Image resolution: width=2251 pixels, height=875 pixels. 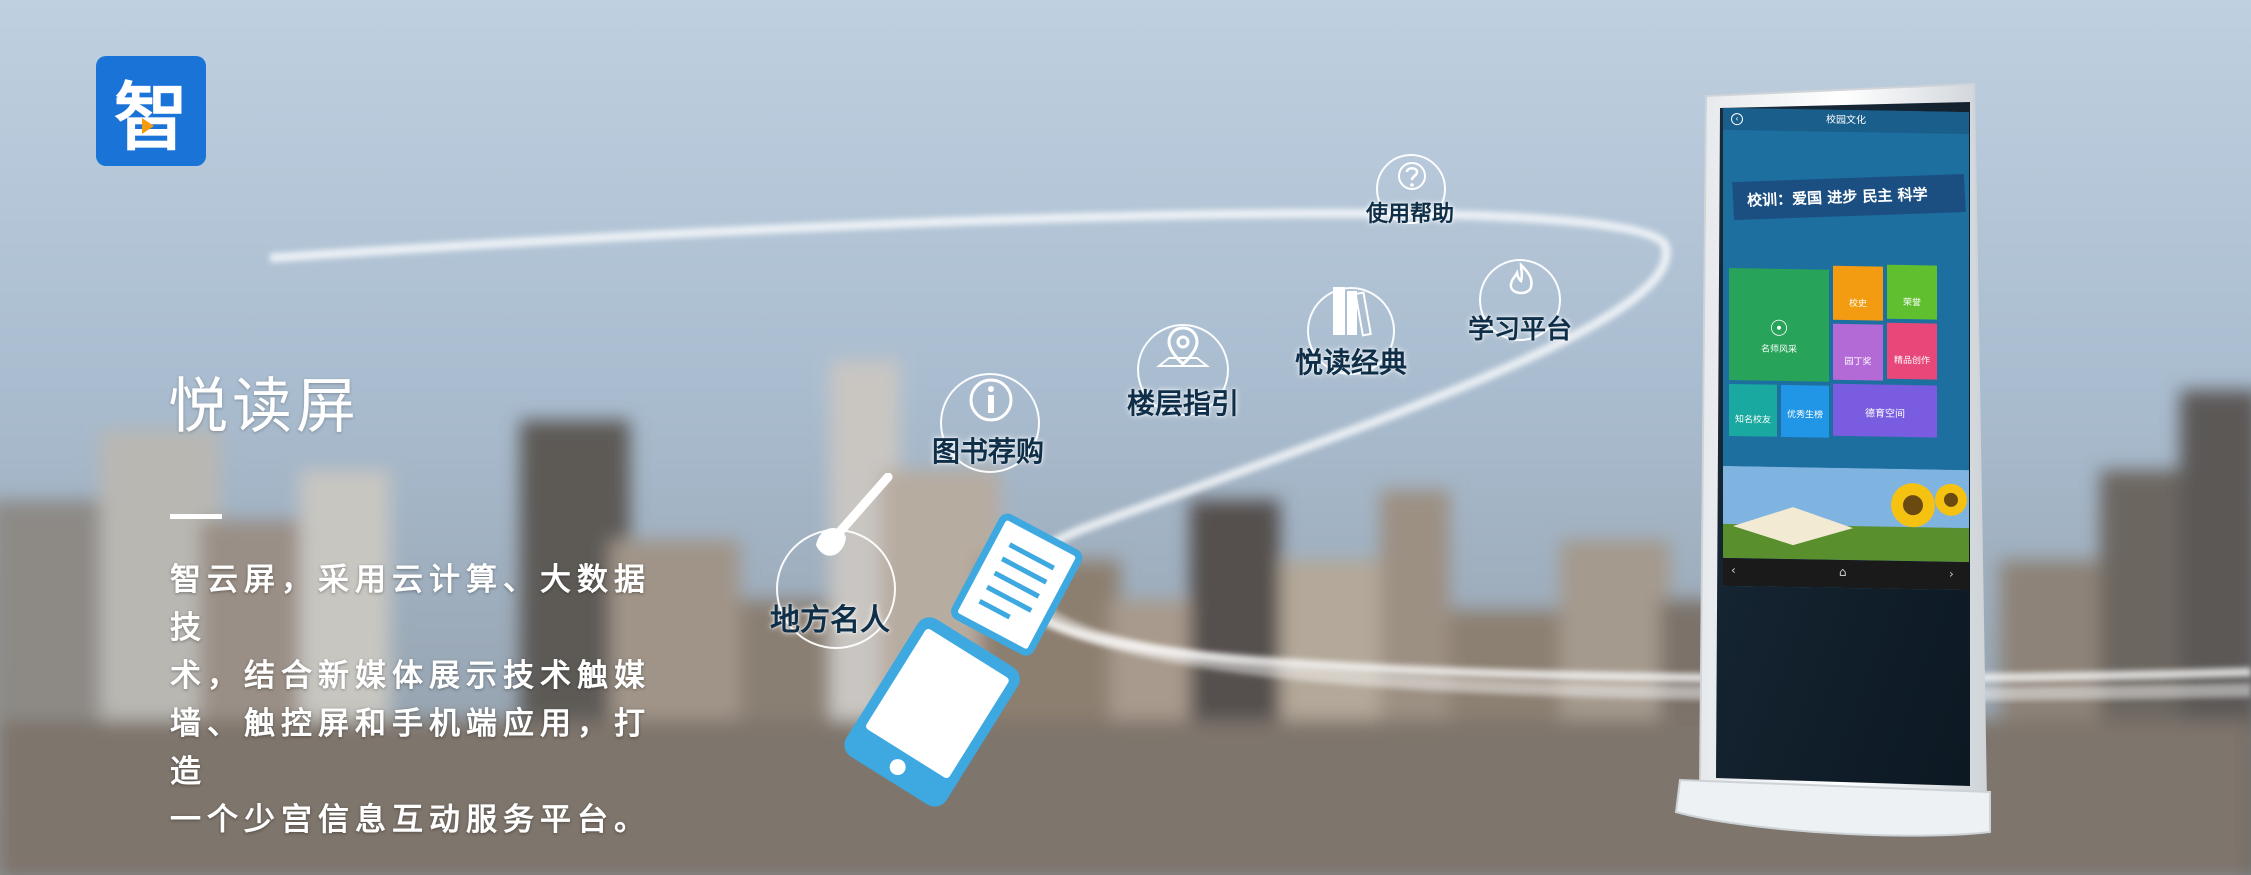 I want to click on feature-local-celebrities: 地方名人, so click(x=836, y=564).